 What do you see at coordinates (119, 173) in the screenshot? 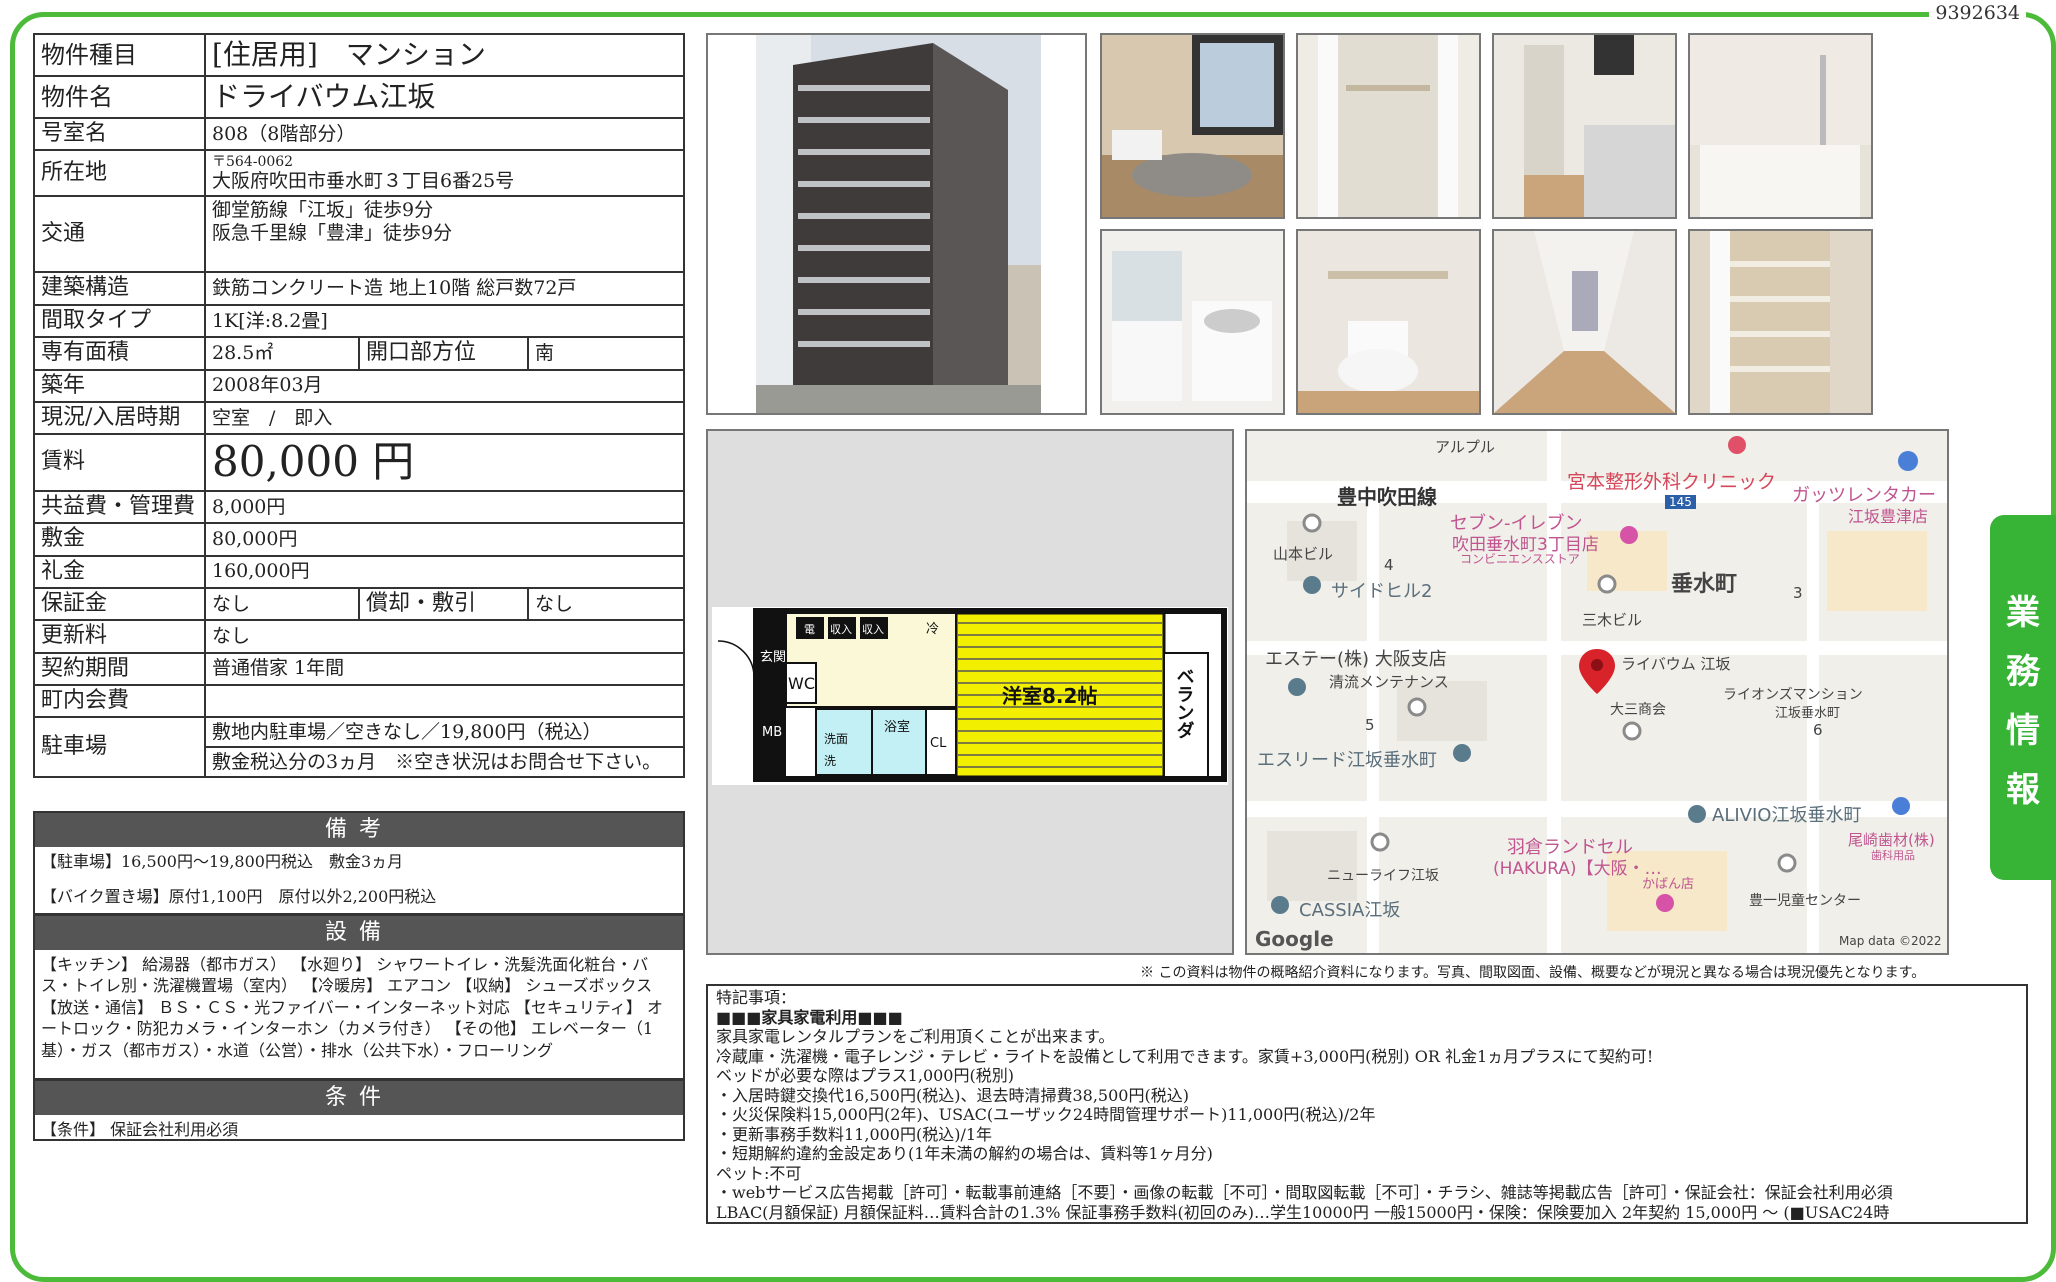
I see `address-label: 所在地` at bounding box center [119, 173].